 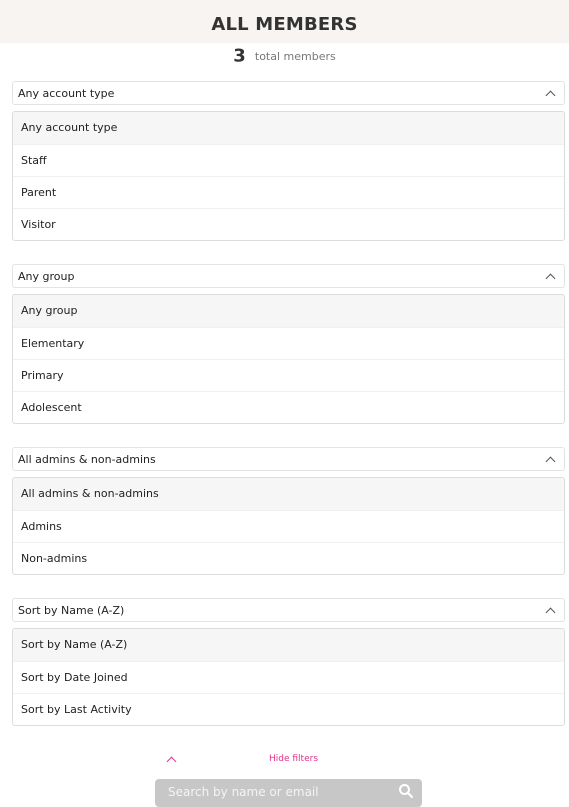 I want to click on option-sort-date-joined: Sort by Date Joined, so click(x=288, y=677).